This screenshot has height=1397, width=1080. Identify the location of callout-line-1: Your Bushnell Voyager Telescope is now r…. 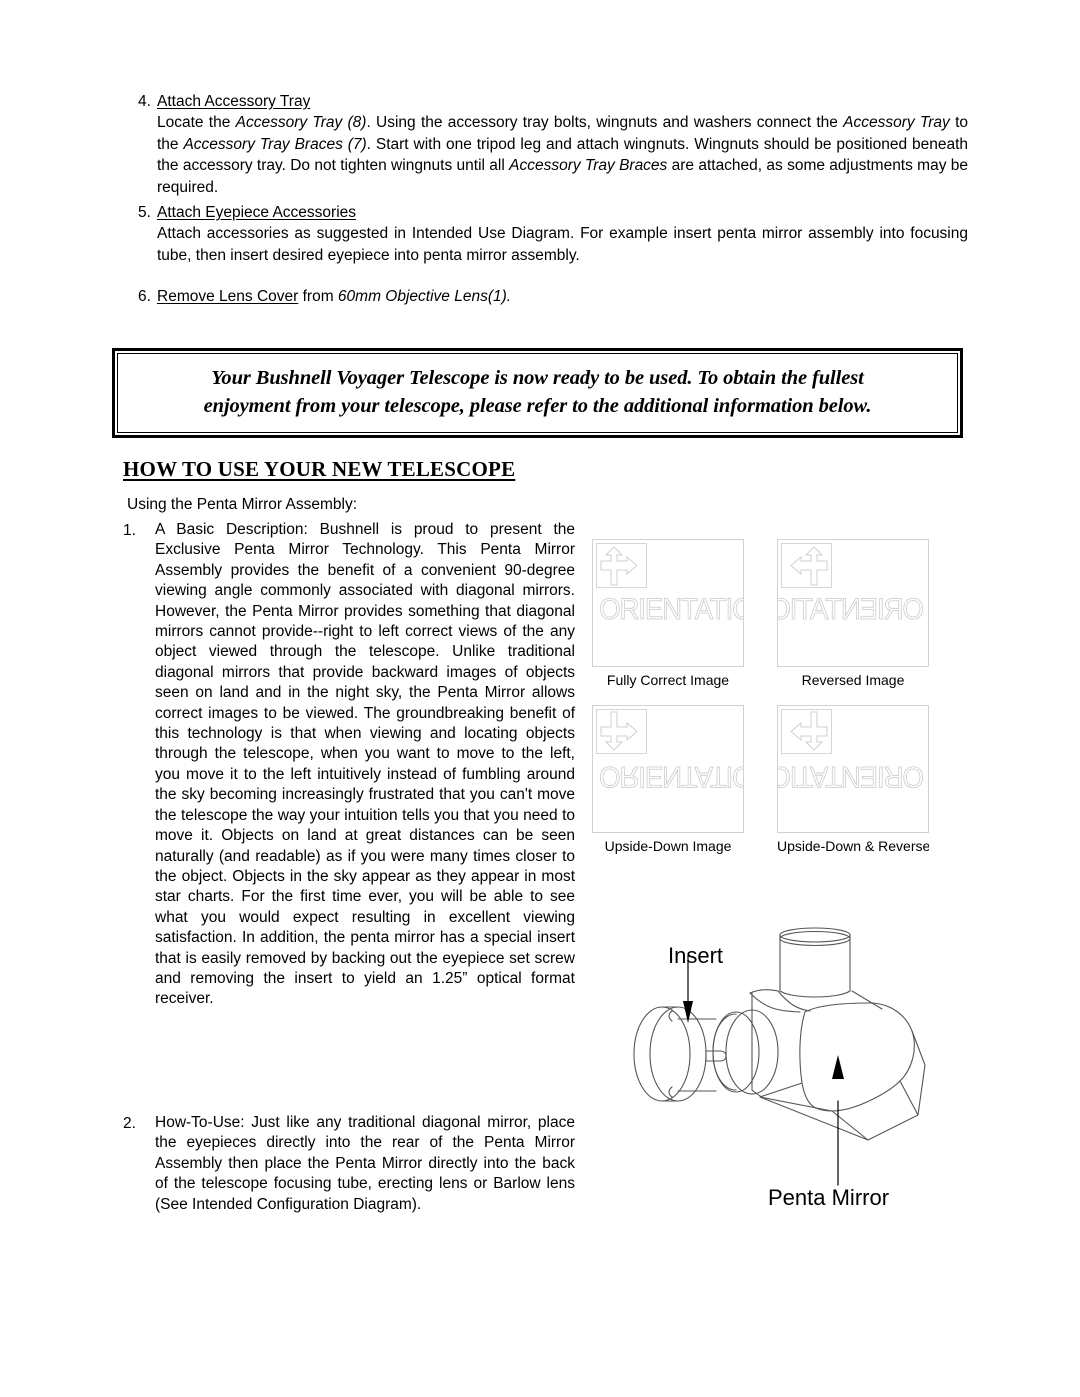
(537, 378).